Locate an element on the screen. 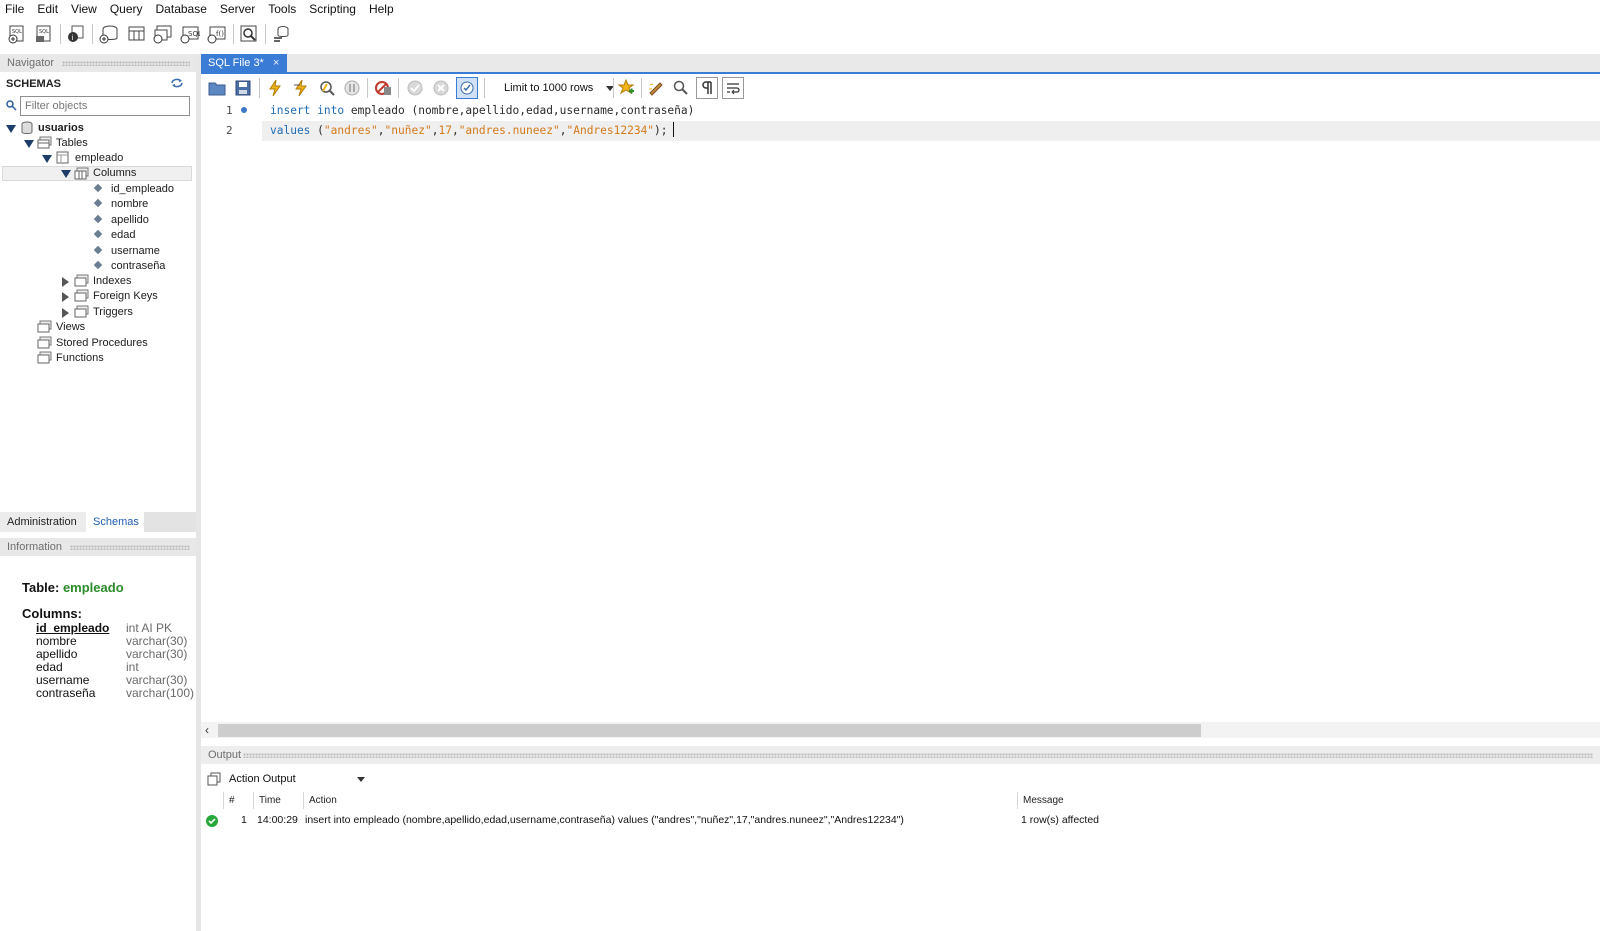 The image size is (1600, 931). svg-text: f() is located at coordinates (220, 34).